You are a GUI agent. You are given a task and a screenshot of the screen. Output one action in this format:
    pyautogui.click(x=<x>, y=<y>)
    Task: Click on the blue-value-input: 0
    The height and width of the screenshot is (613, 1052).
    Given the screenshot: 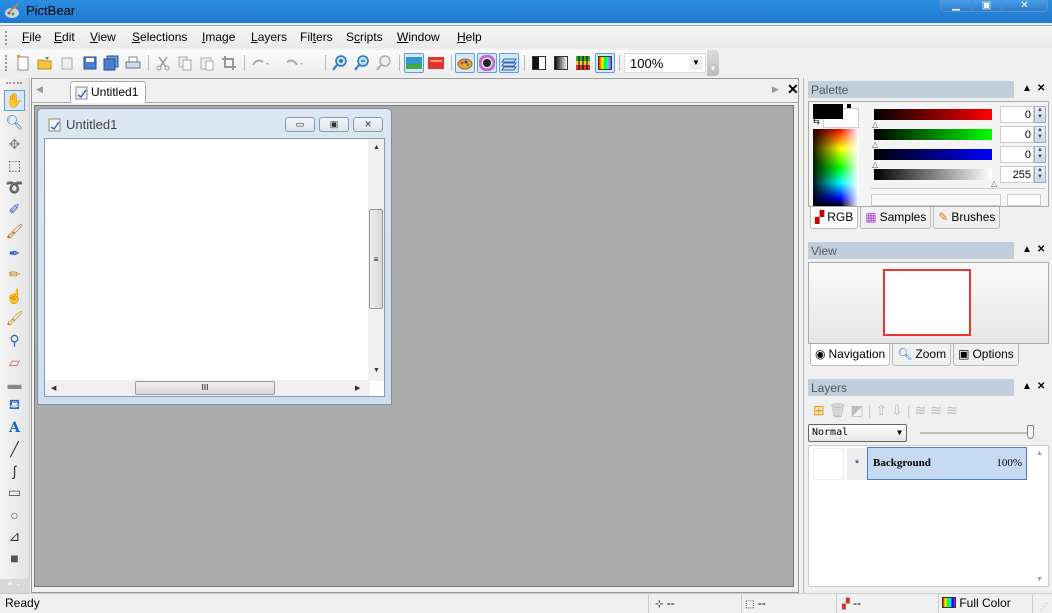 What is the action you would take?
    pyautogui.click(x=1017, y=154)
    